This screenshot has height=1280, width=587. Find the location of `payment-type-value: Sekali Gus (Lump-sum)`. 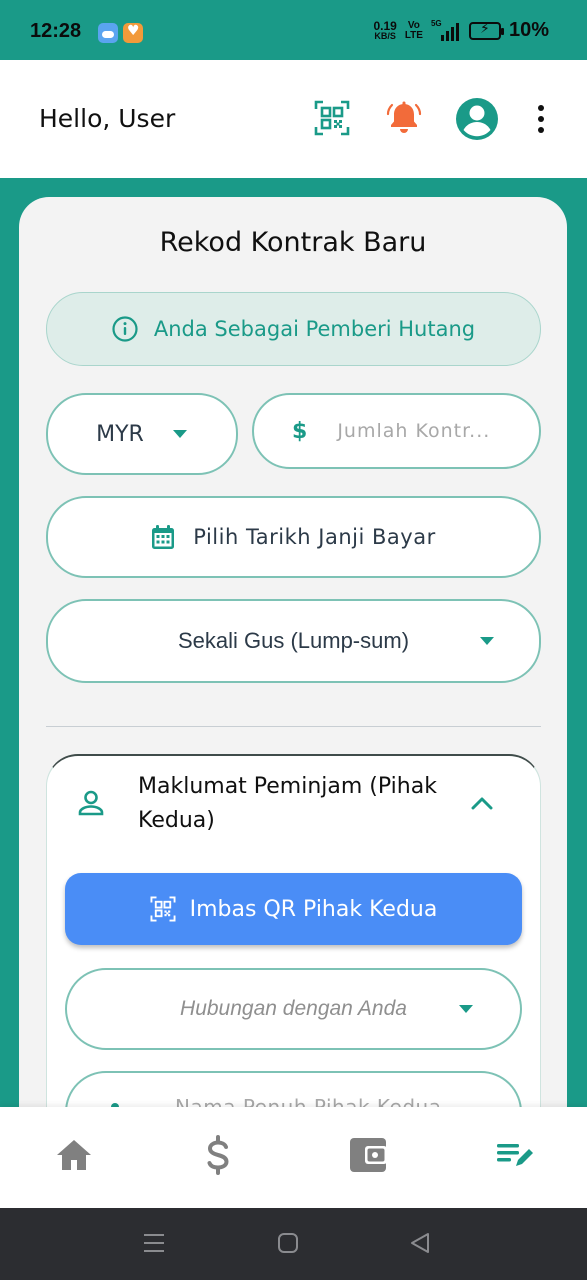

payment-type-value: Sekali Gus (Lump-sum) is located at coordinates (293, 640).